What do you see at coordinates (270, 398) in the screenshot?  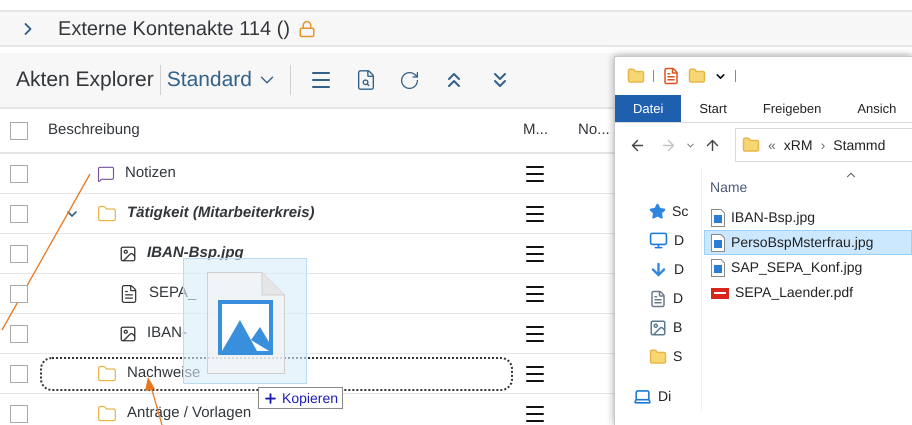 I see `plus-icon` at bounding box center [270, 398].